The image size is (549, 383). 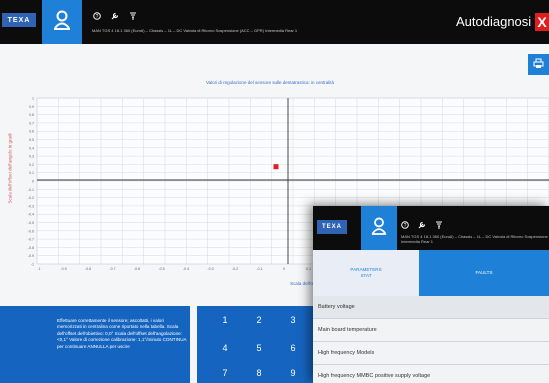 I want to click on x-tick-label: -0.4, so click(x=186, y=269).